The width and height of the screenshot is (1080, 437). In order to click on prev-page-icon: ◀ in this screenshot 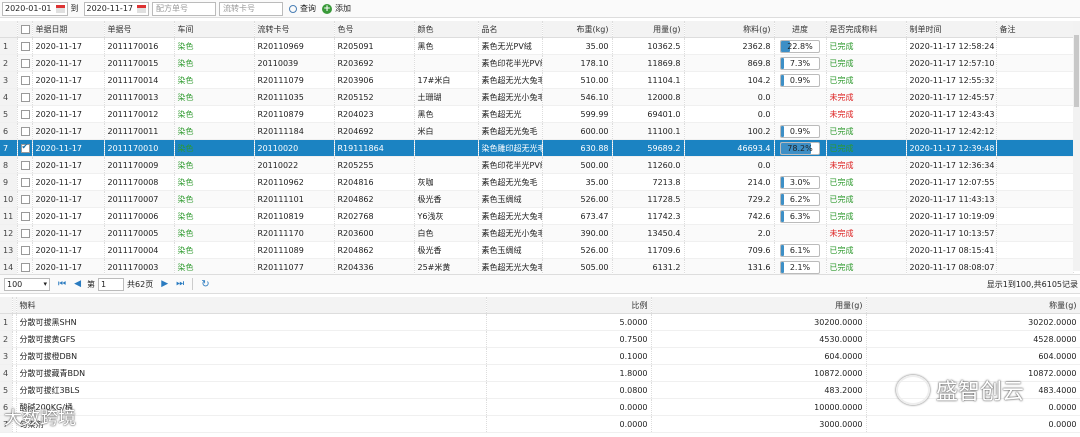, I will do `click(77, 284)`.